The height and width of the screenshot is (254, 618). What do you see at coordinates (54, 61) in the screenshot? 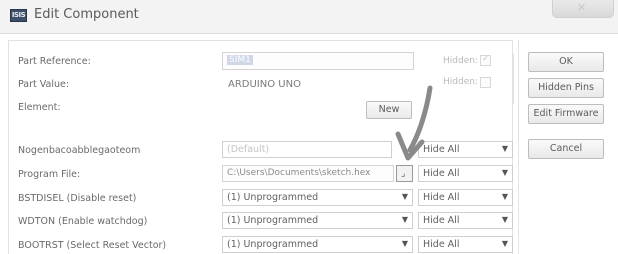
I see `part-reference-label: Part Reference:` at bounding box center [54, 61].